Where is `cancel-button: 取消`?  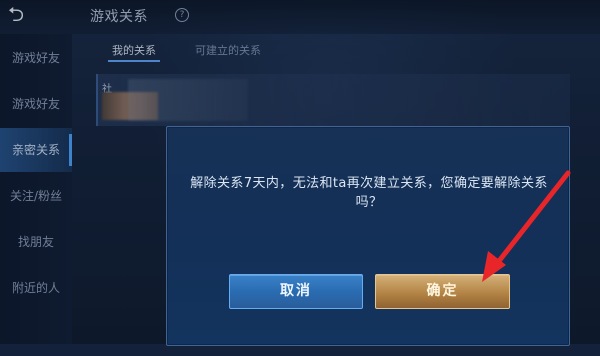 cancel-button: 取消 is located at coordinates (296, 291).